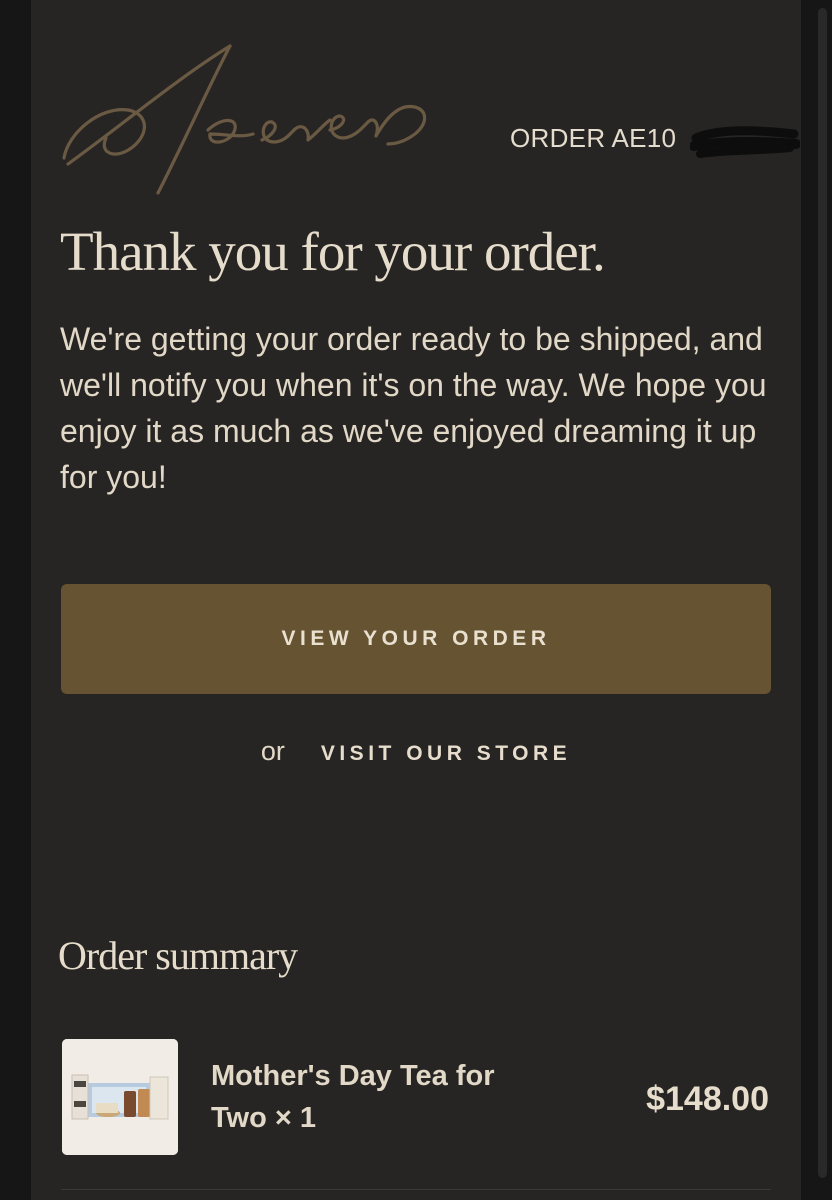  What do you see at coordinates (446, 753) in the screenshot?
I see `visit-store-link: VISIT OUR STORE` at bounding box center [446, 753].